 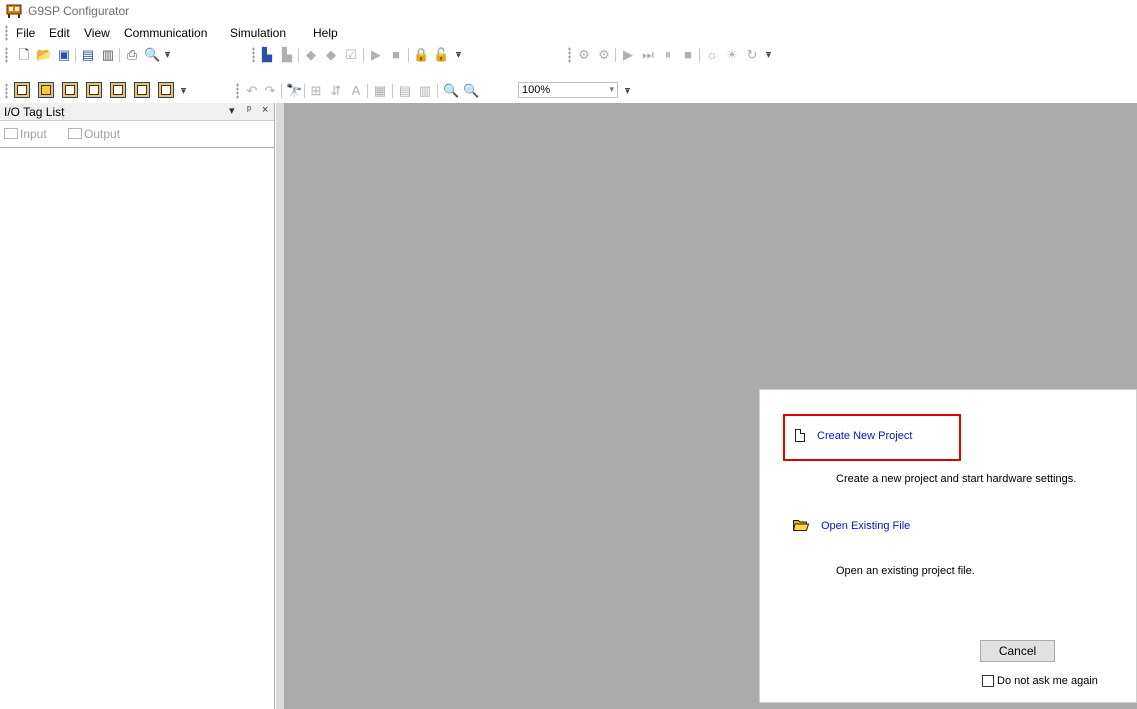 What do you see at coordinates (14, 11) in the screenshot?
I see `app-icon` at bounding box center [14, 11].